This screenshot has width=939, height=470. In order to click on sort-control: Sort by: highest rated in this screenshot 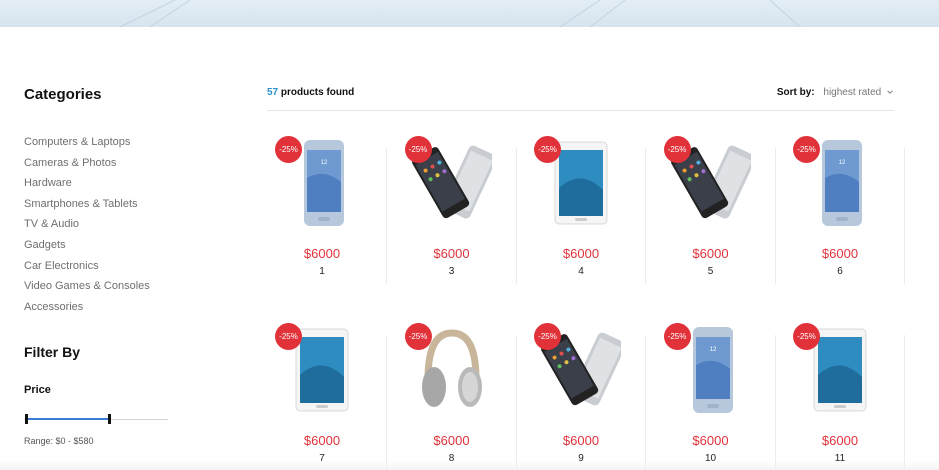, I will do `click(835, 92)`.